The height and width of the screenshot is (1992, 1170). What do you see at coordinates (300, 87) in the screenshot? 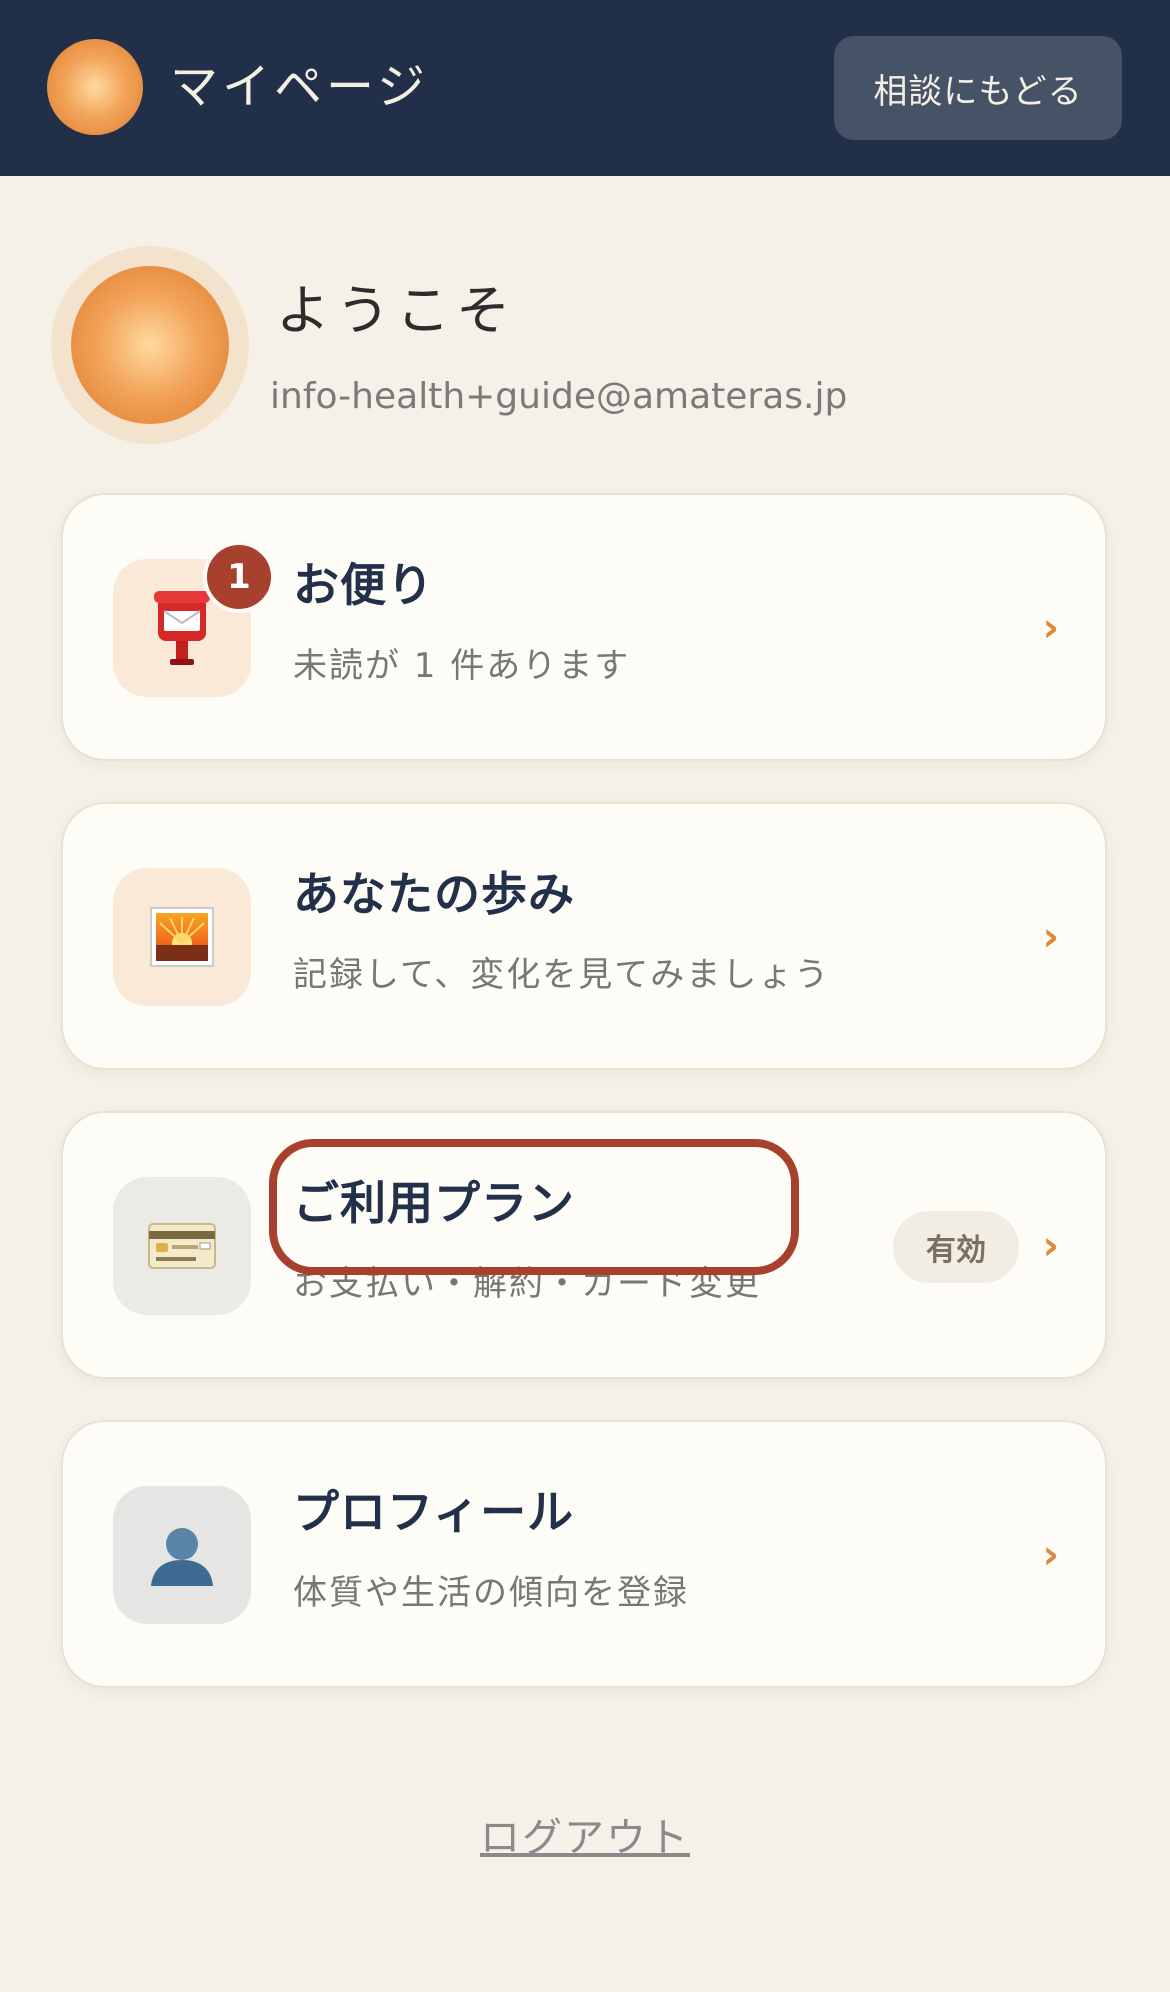
I see `page-title: マイページ` at bounding box center [300, 87].